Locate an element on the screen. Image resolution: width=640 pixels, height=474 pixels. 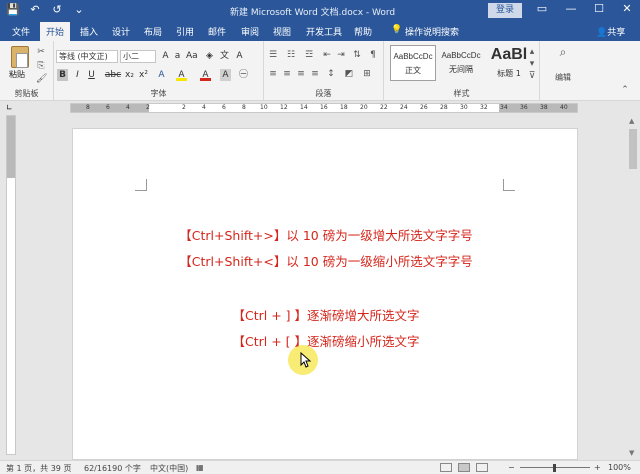
document-line: 【Ctrl+Shift+>】以 10 磅为一级增大所选文字字号 is located at coordinates (326, 234).